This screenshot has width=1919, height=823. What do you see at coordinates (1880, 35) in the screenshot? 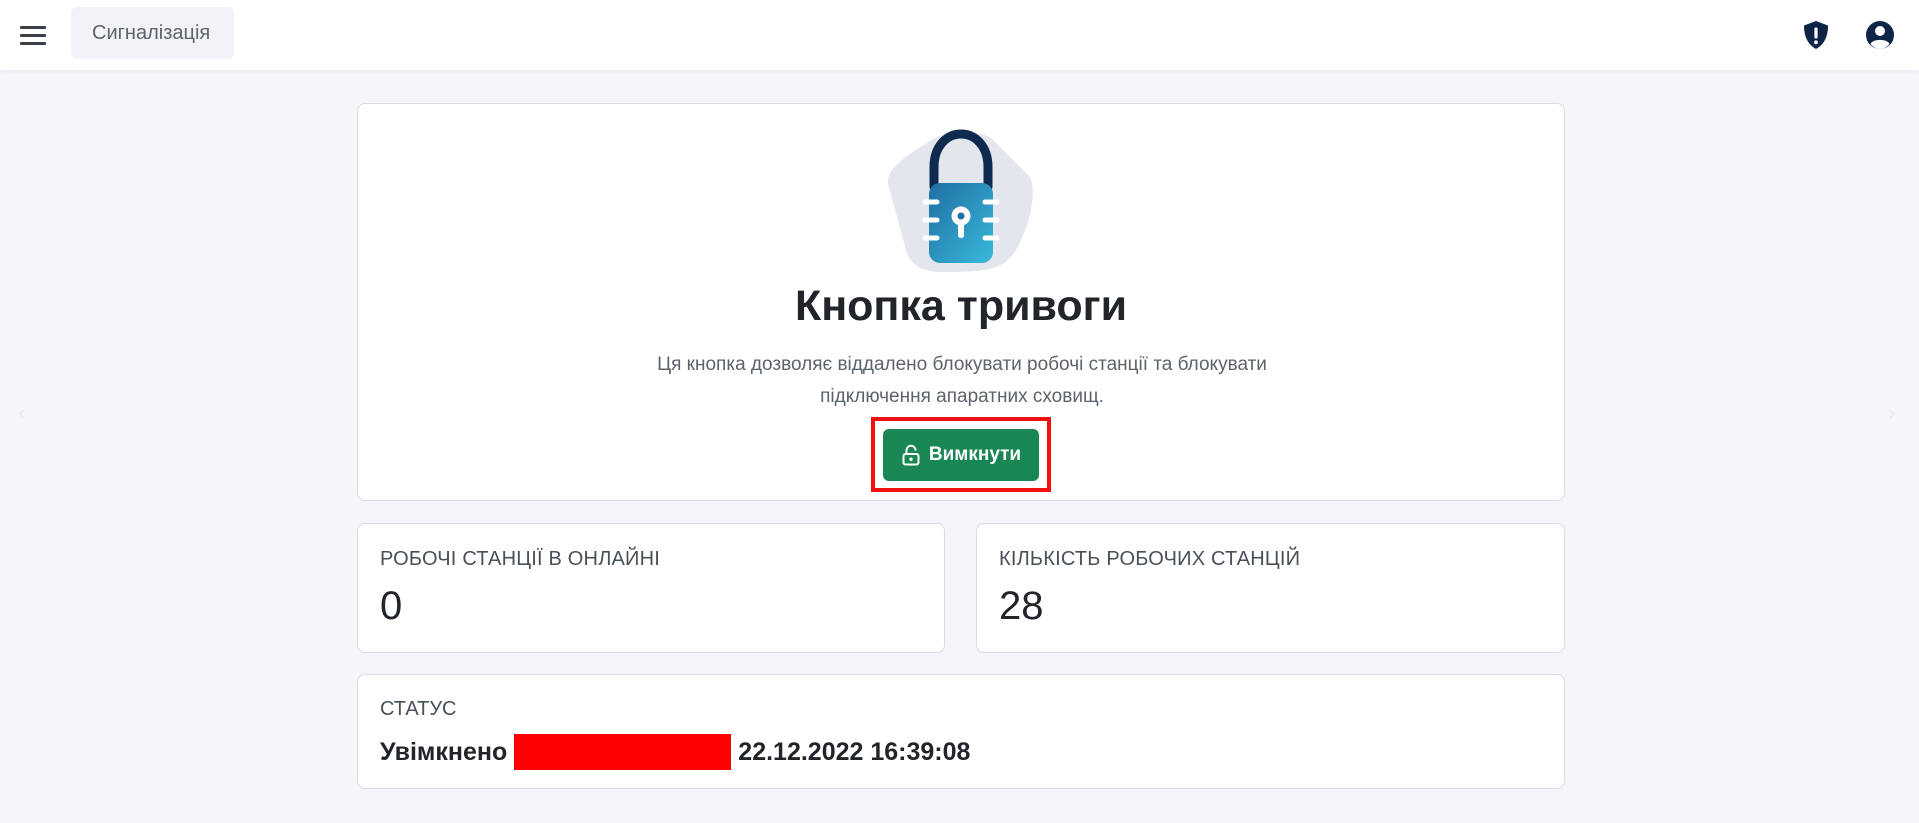
I see `user-circle-icon` at bounding box center [1880, 35].